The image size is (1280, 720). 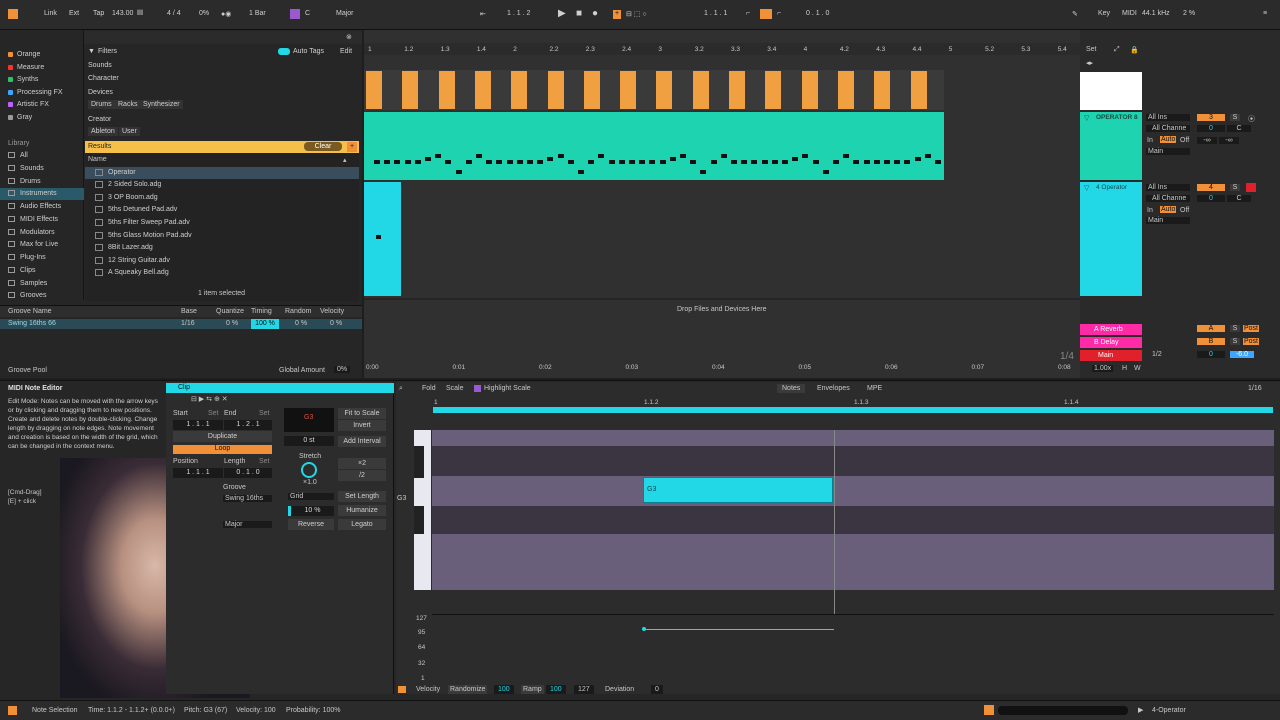 What do you see at coordinates (1251, 187) in the screenshot?
I see `arm-button` at bounding box center [1251, 187].